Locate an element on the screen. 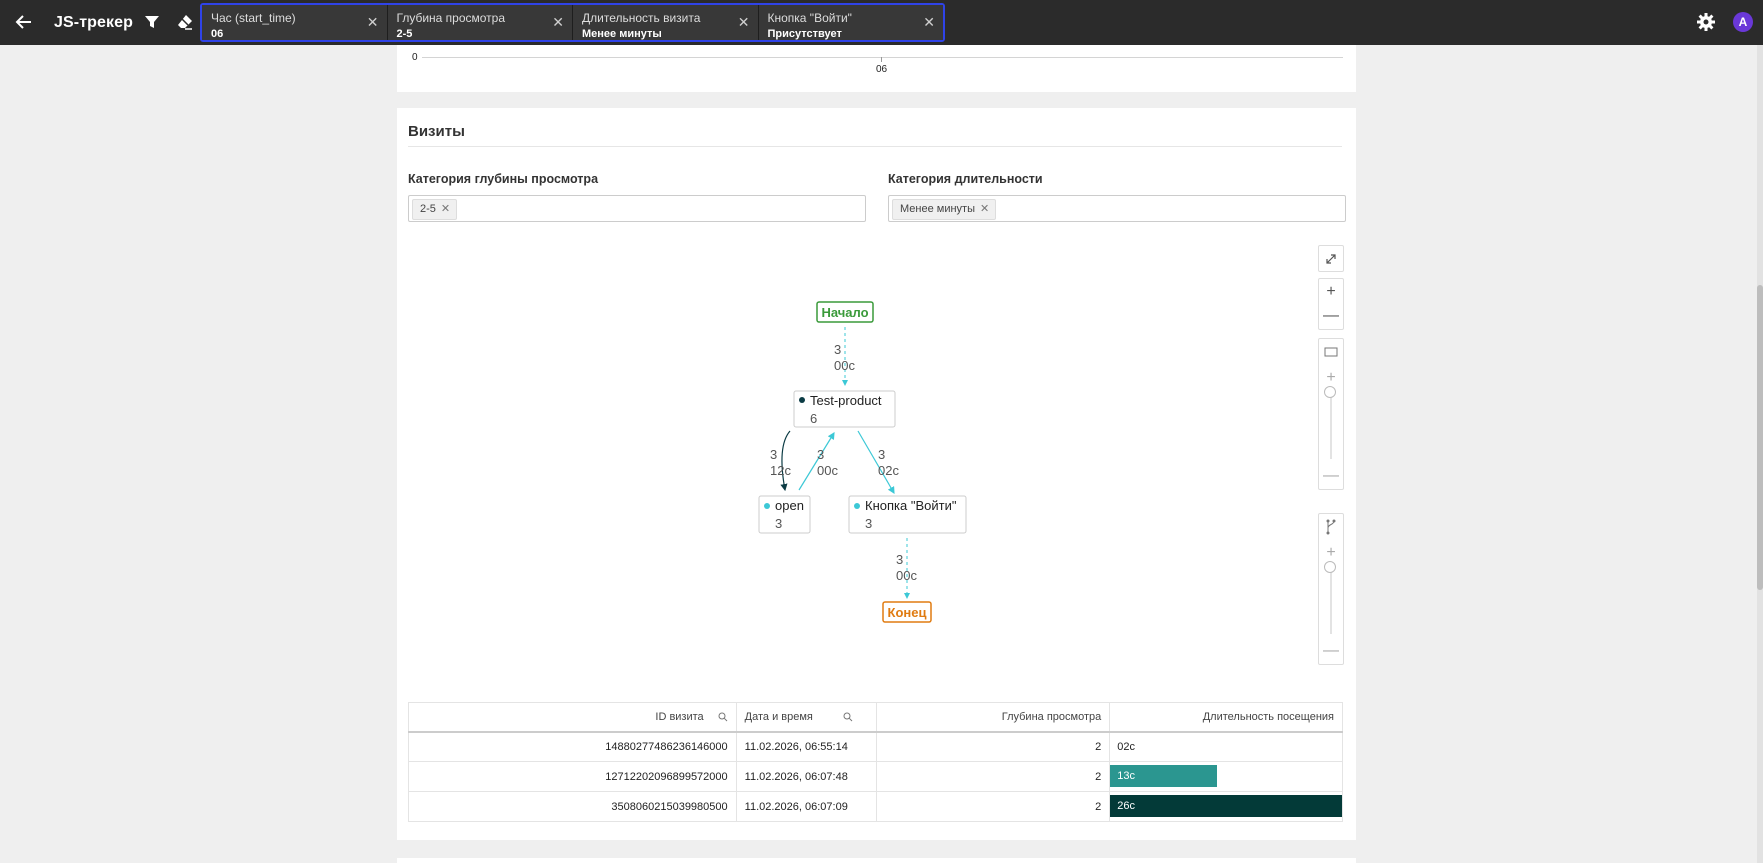 This screenshot has width=1763, height=863. filter-chip-name: Кнопка "Войти" is located at coordinates (809, 18).